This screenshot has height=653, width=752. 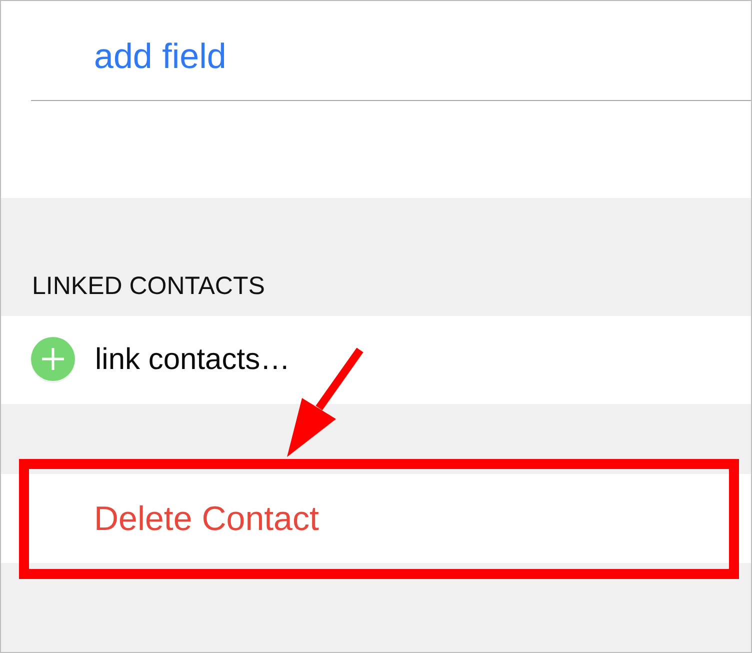 What do you see at coordinates (148, 286) in the screenshot?
I see `section-header: LINKED CONTACTS` at bounding box center [148, 286].